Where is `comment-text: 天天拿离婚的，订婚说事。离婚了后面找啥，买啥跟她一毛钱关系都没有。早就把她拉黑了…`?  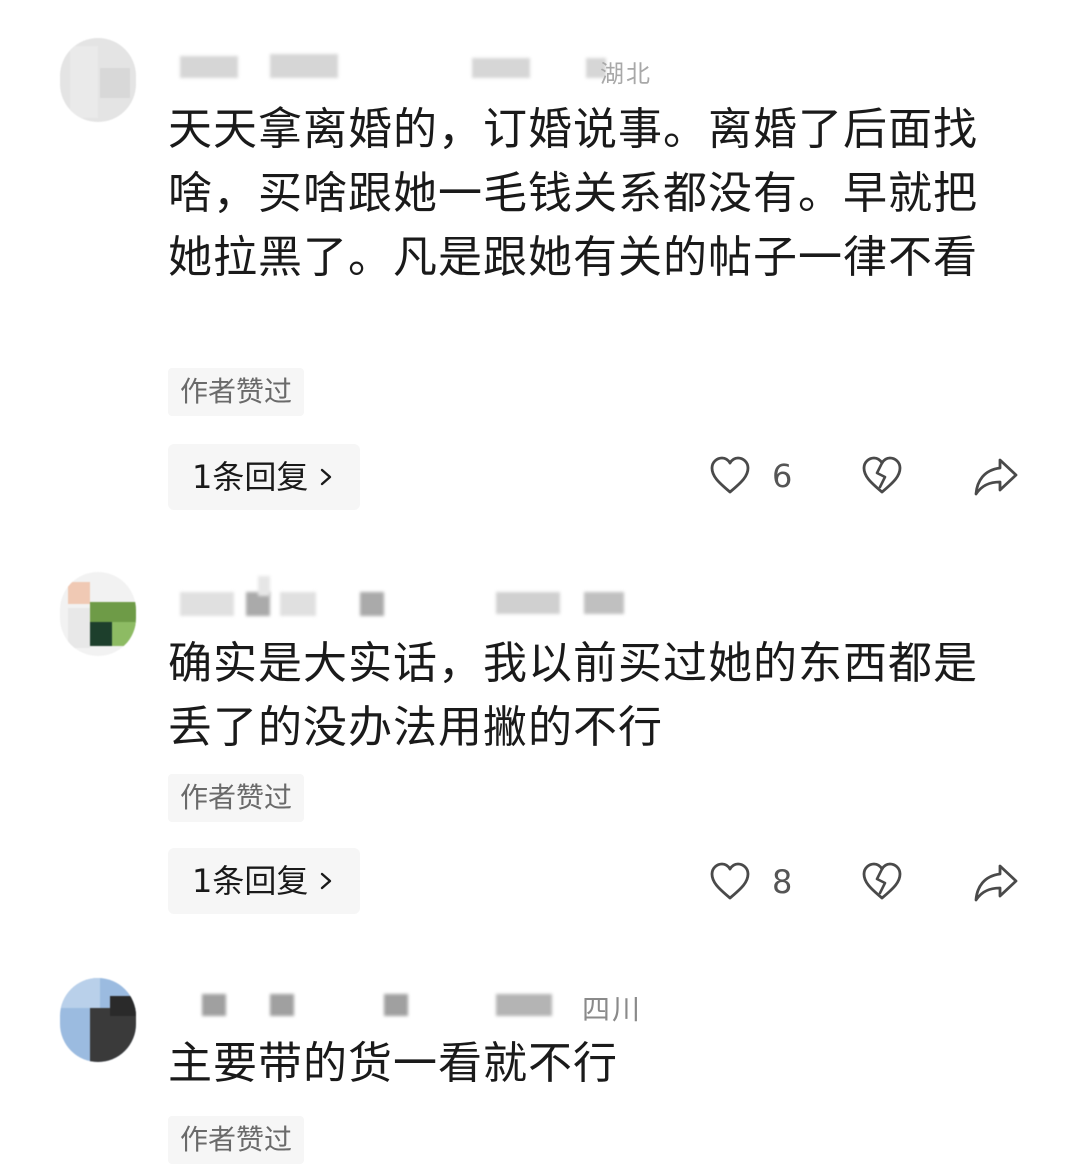 comment-text: 天天拿离婚的，订婚说事。离婚了后面找啥，买啥跟她一毛钱关系都没有。早就把她拉黑了… is located at coordinates (573, 193).